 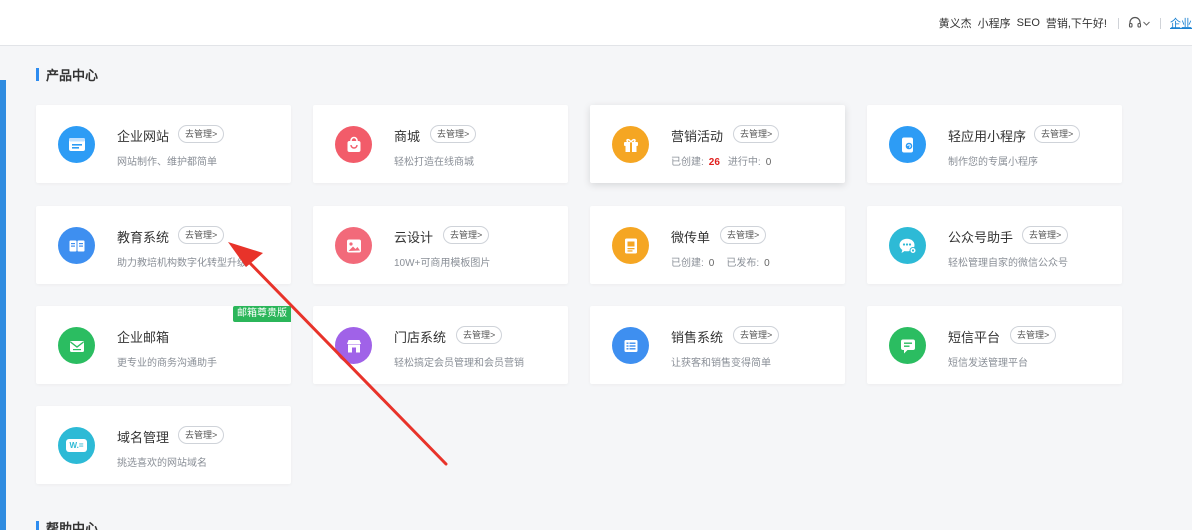 What do you see at coordinates (3, 305) in the screenshot?
I see `left-accent-bar` at bounding box center [3, 305].